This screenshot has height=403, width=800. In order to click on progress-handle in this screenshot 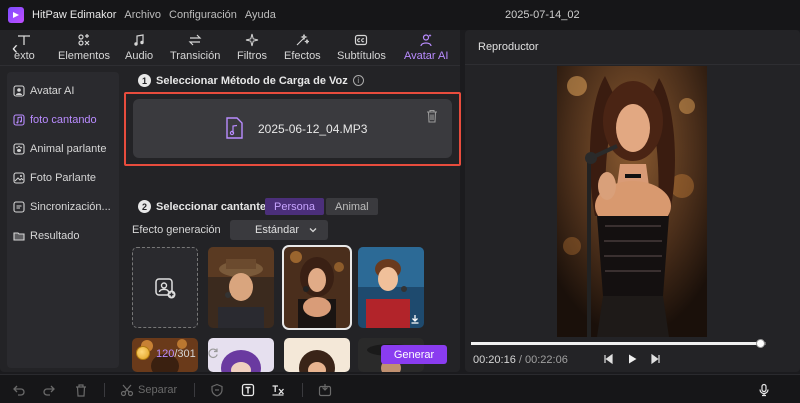, I will do `click(761, 343)`.